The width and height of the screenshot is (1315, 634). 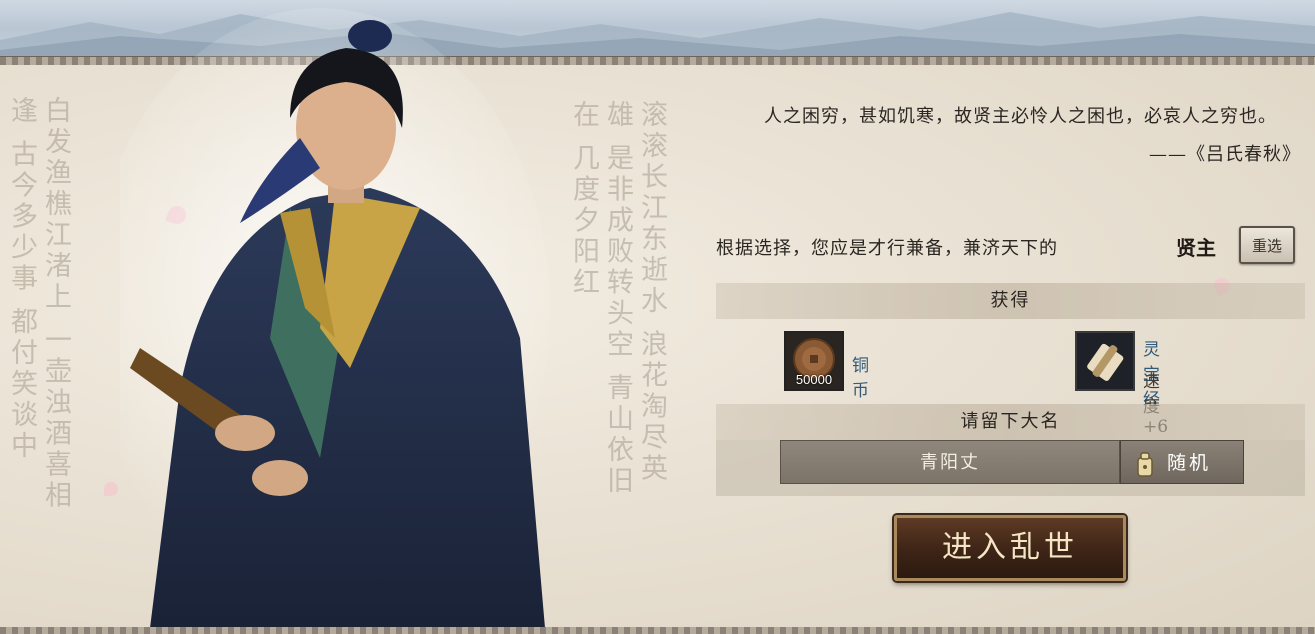 I want to click on calligraphy-right: 滚滚长江东逝水 浪花淘尽英雄 是非成败转头空 青山依旧在 几度夕阳红, so click(x=617, y=300).